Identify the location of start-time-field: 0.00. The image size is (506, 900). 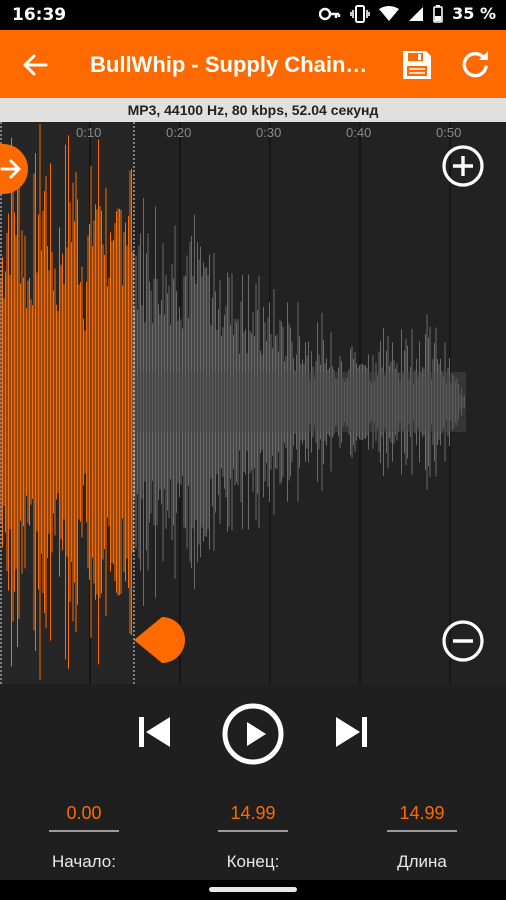
(84, 813).